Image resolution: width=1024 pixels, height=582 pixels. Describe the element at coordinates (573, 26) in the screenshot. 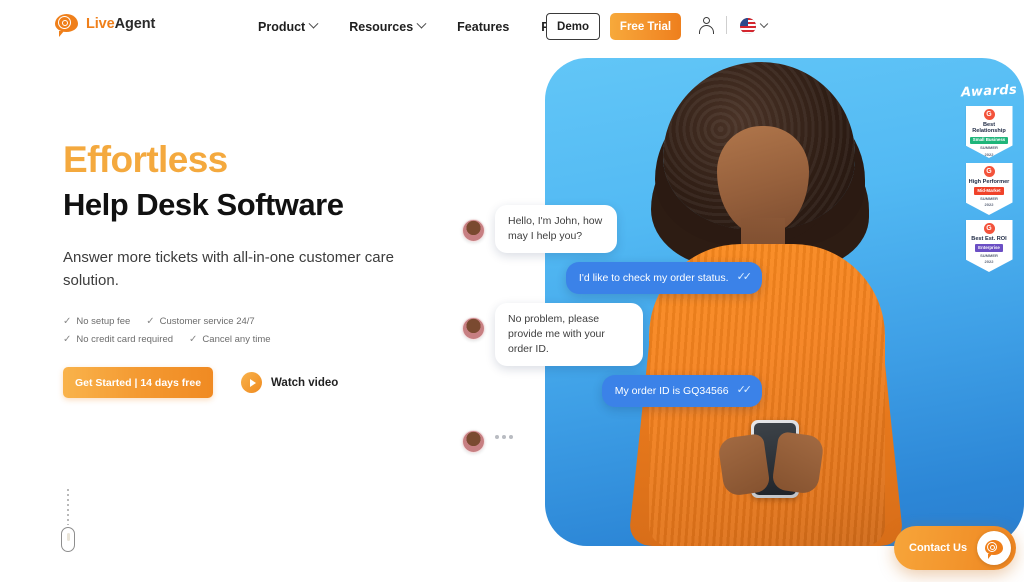

I see `demo-button: Demo` at that location.